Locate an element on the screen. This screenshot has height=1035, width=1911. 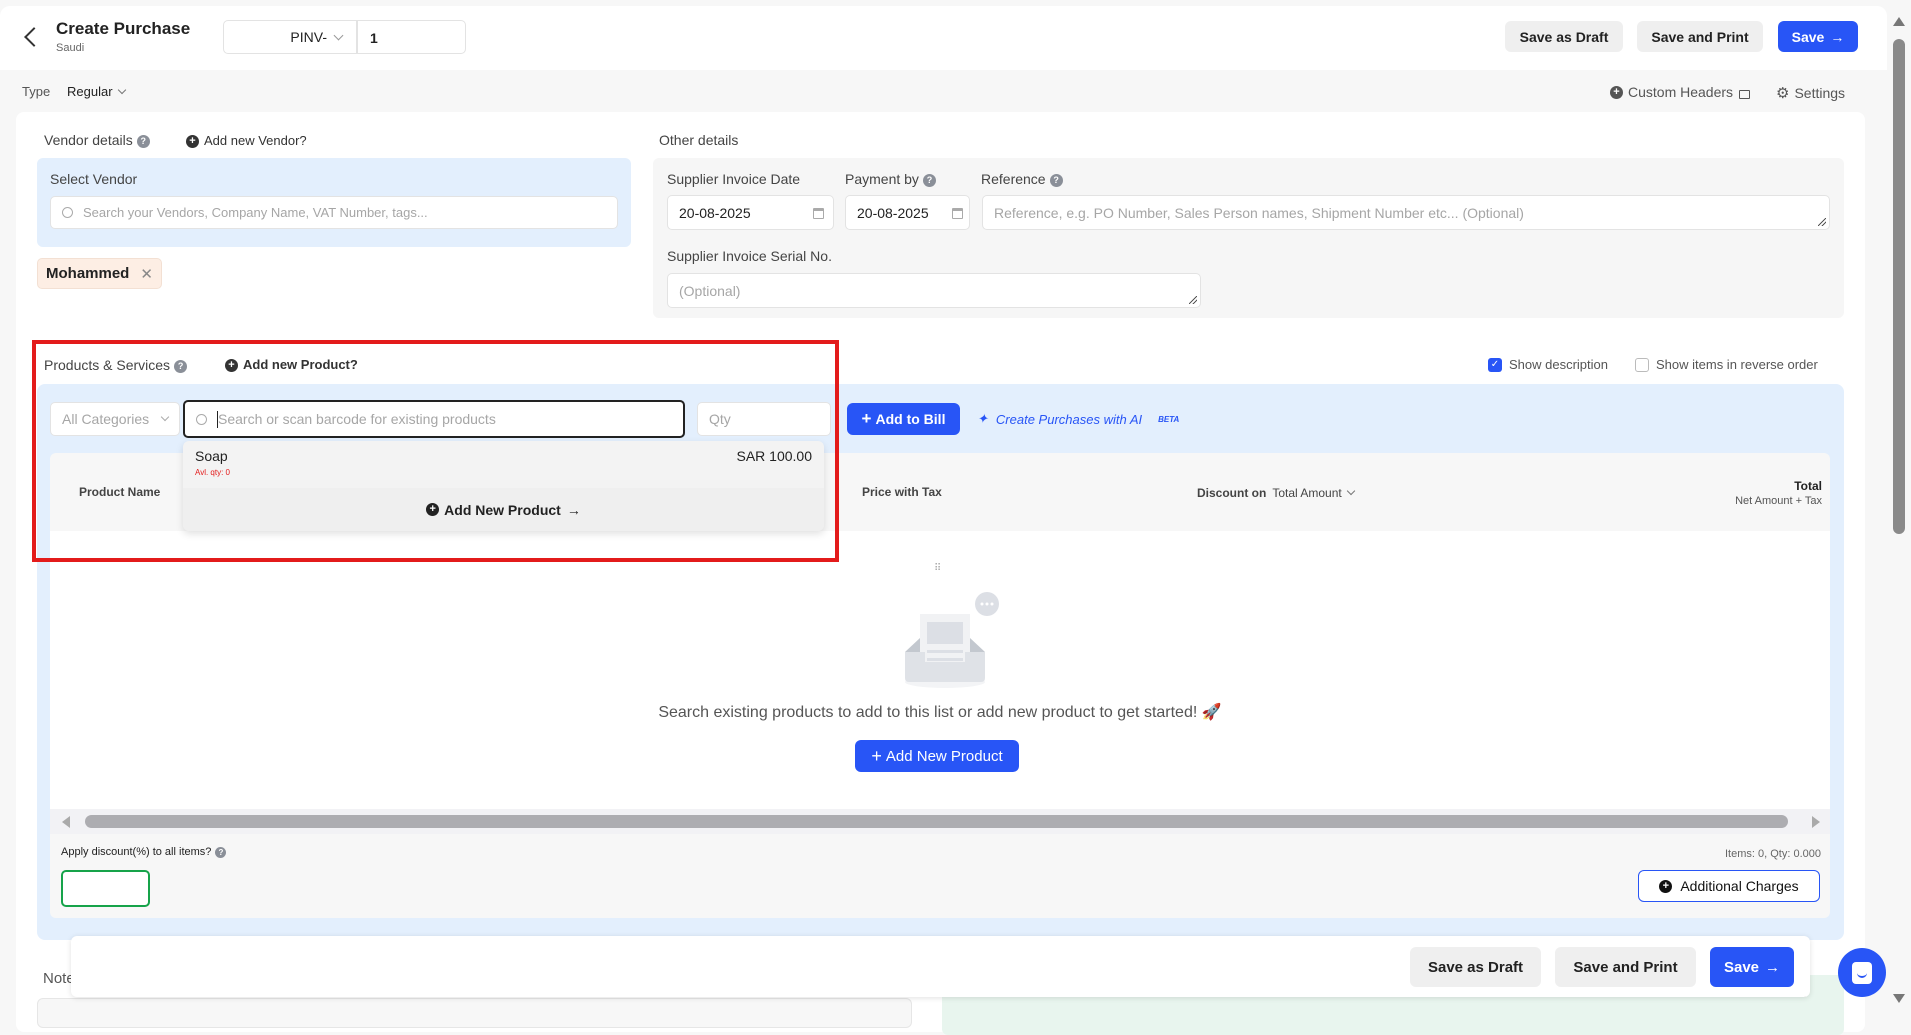
ai-purchase-link: ✦ Create Purchases with AI BETA is located at coordinates (1078, 419).